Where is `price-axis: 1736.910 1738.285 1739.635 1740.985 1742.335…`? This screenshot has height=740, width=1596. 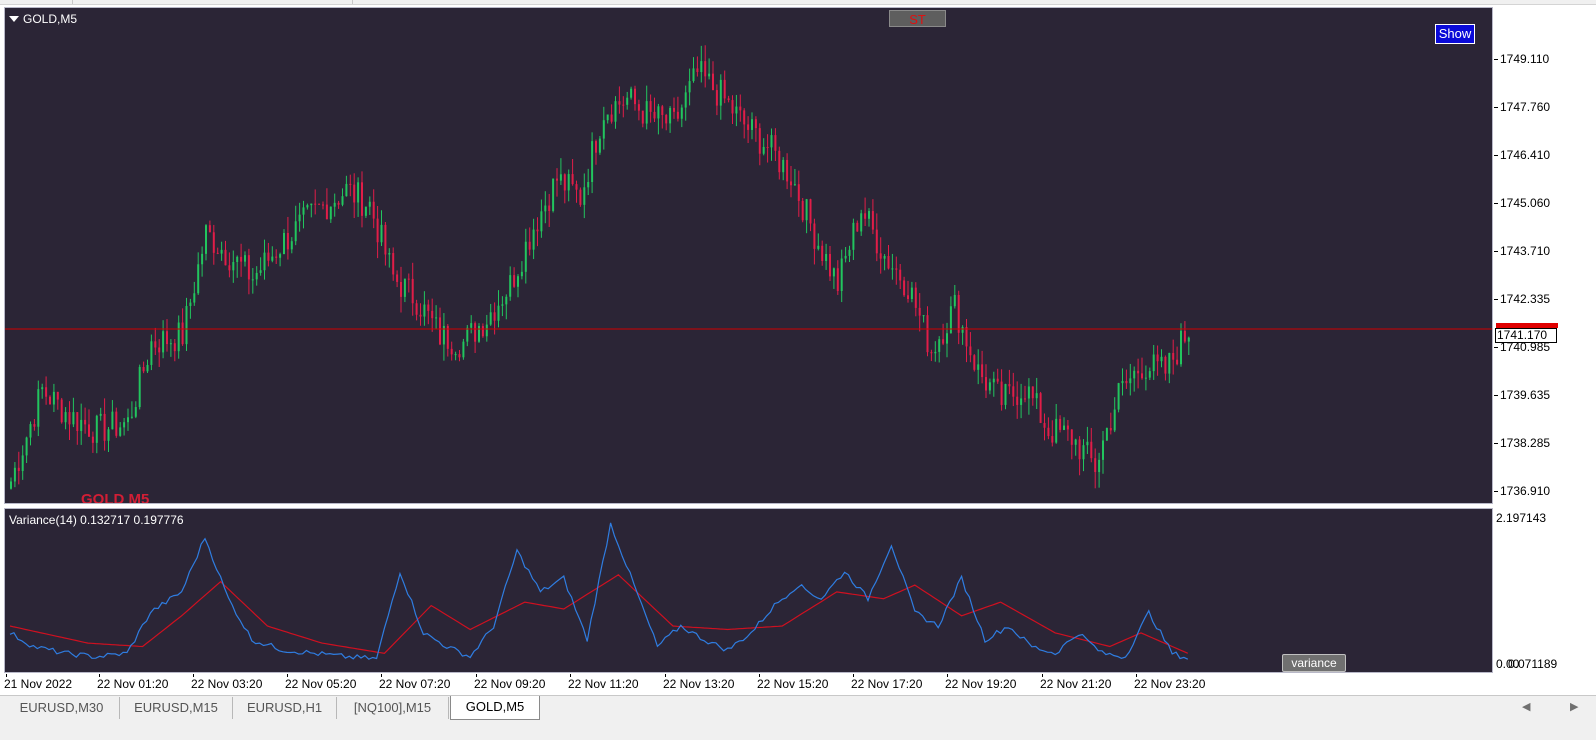
price-axis: 1736.910 1738.285 1739.635 1740.985 1742.335… is located at coordinates (1545, 255).